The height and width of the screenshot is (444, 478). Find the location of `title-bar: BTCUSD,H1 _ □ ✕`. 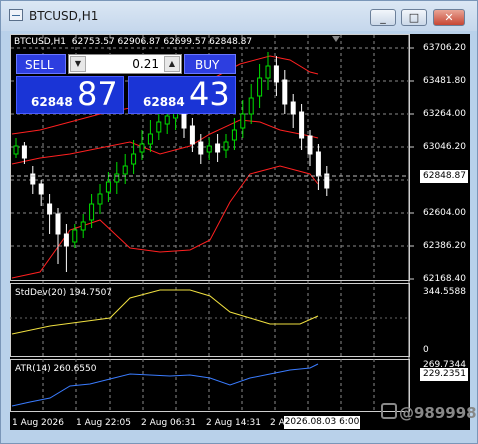

title-bar: BTCUSD,H1 _ □ ✕ is located at coordinates (239, 16).